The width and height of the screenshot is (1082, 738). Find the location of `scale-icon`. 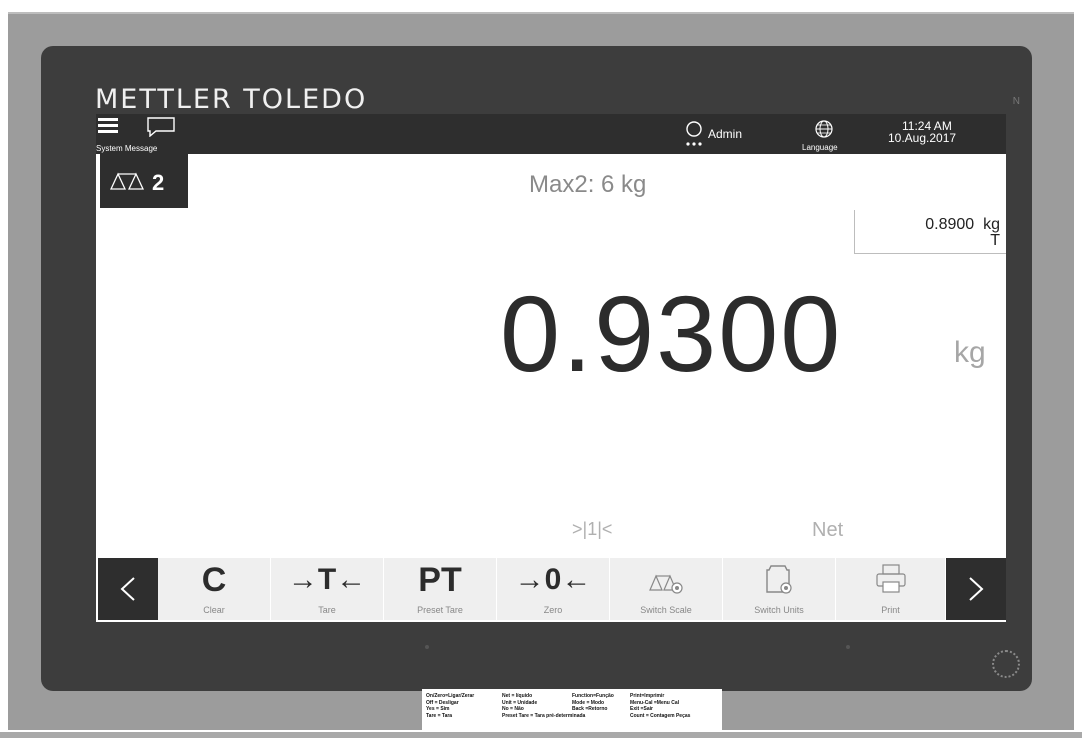

scale-icon is located at coordinates (127, 181).